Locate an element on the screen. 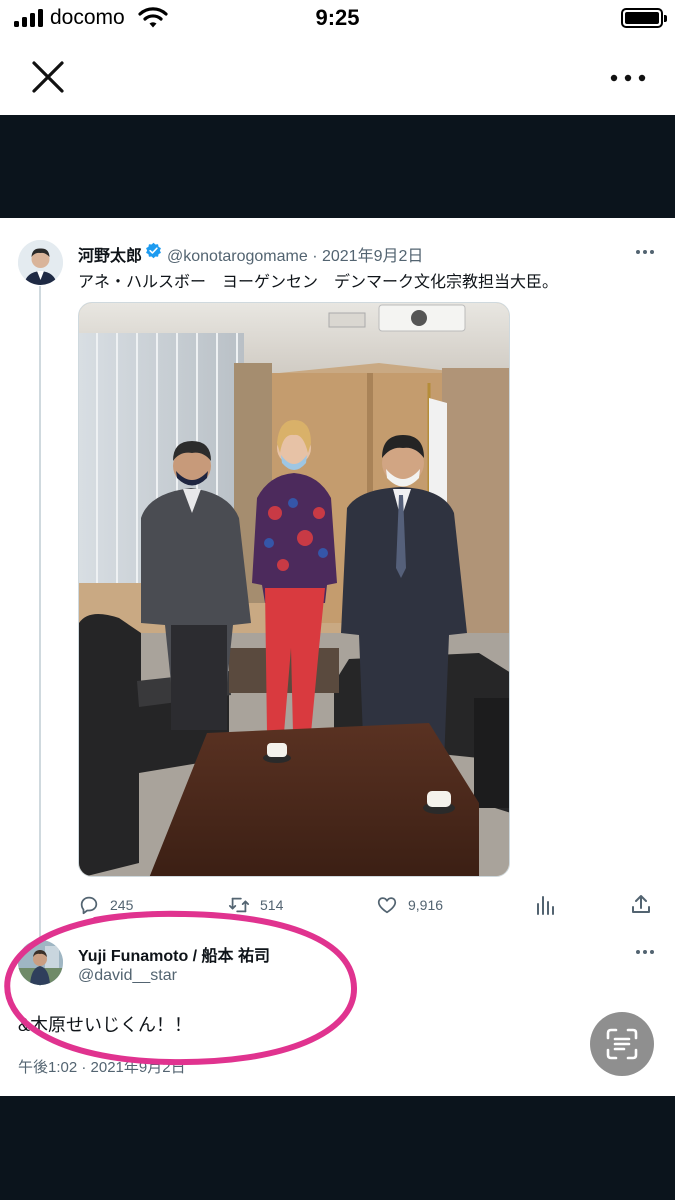 This screenshot has height=1200, width=675. thread-connector-line is located at coordinates (40, 636).